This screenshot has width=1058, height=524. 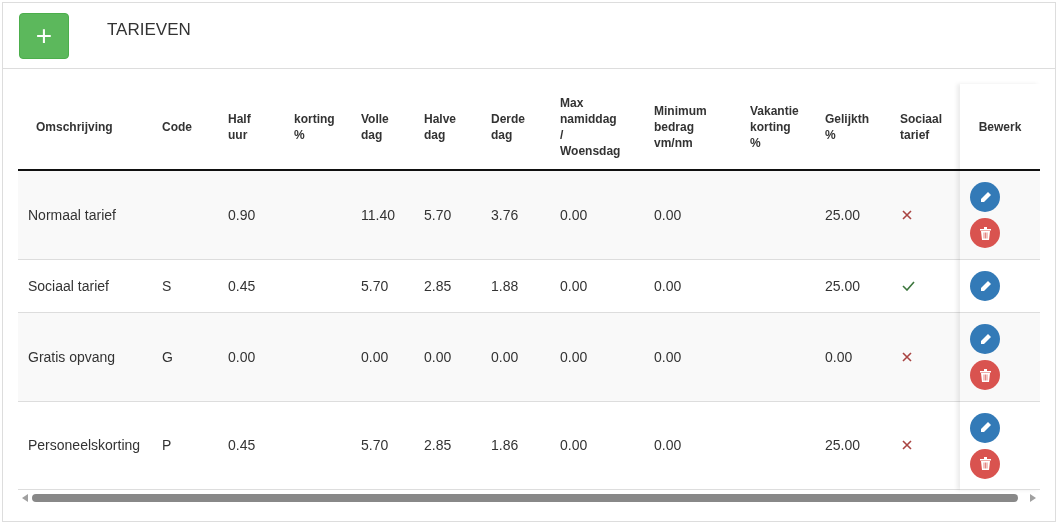 What do you see at coordinates (74, 126) in the screenshot?
I see `column-header: Omschrijving` at bounding box center [74, 126].